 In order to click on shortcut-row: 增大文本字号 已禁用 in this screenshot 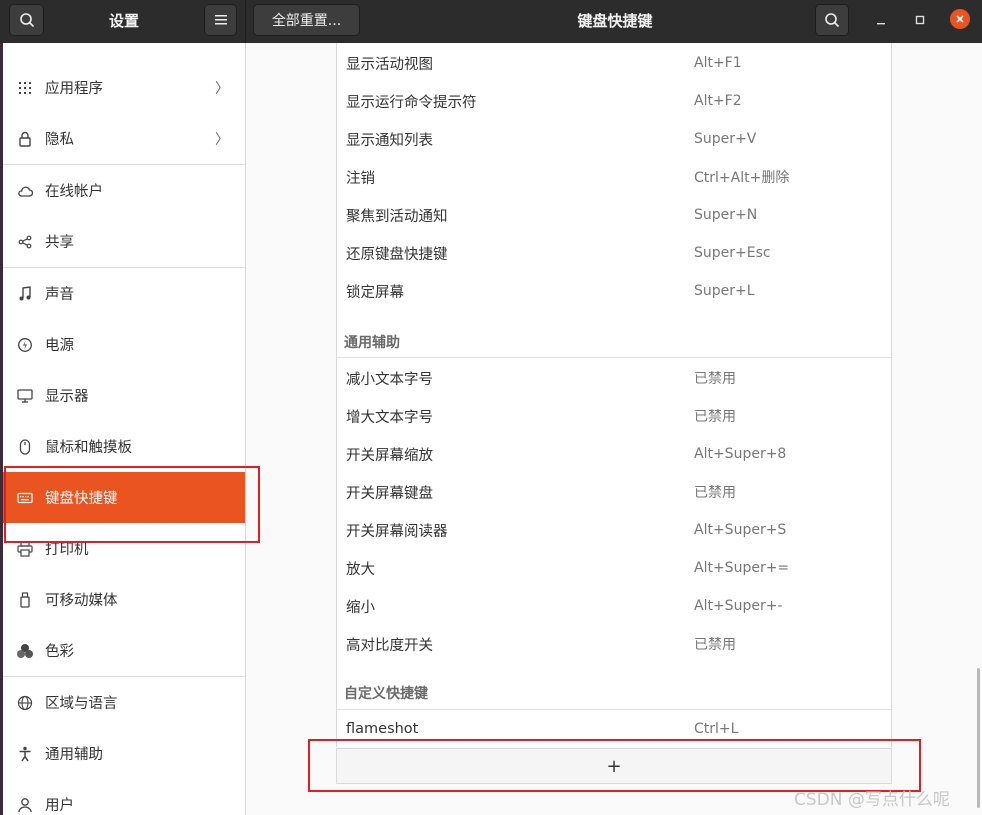, I will do `click(614, 416)`.